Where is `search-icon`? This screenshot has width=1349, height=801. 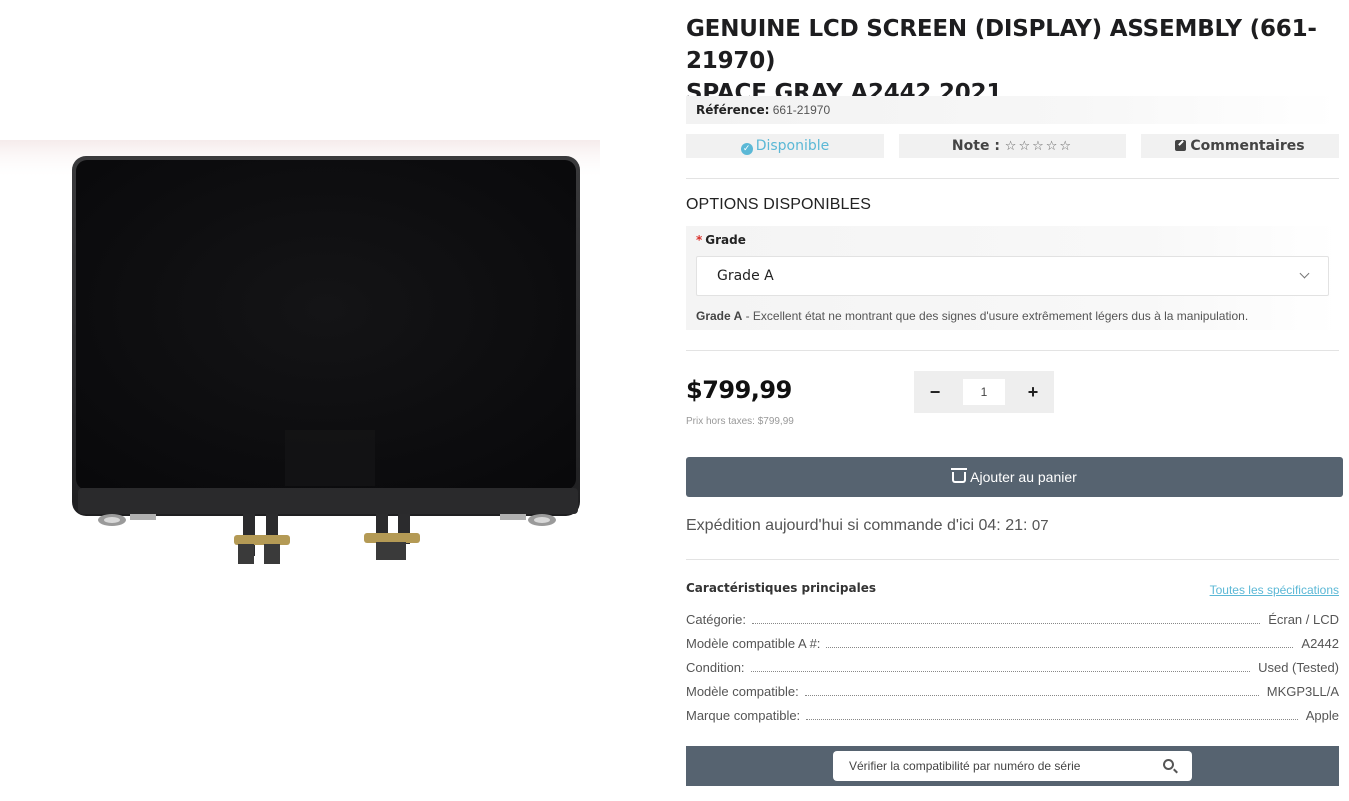 search-icon is located at coordinates (1168, 764).